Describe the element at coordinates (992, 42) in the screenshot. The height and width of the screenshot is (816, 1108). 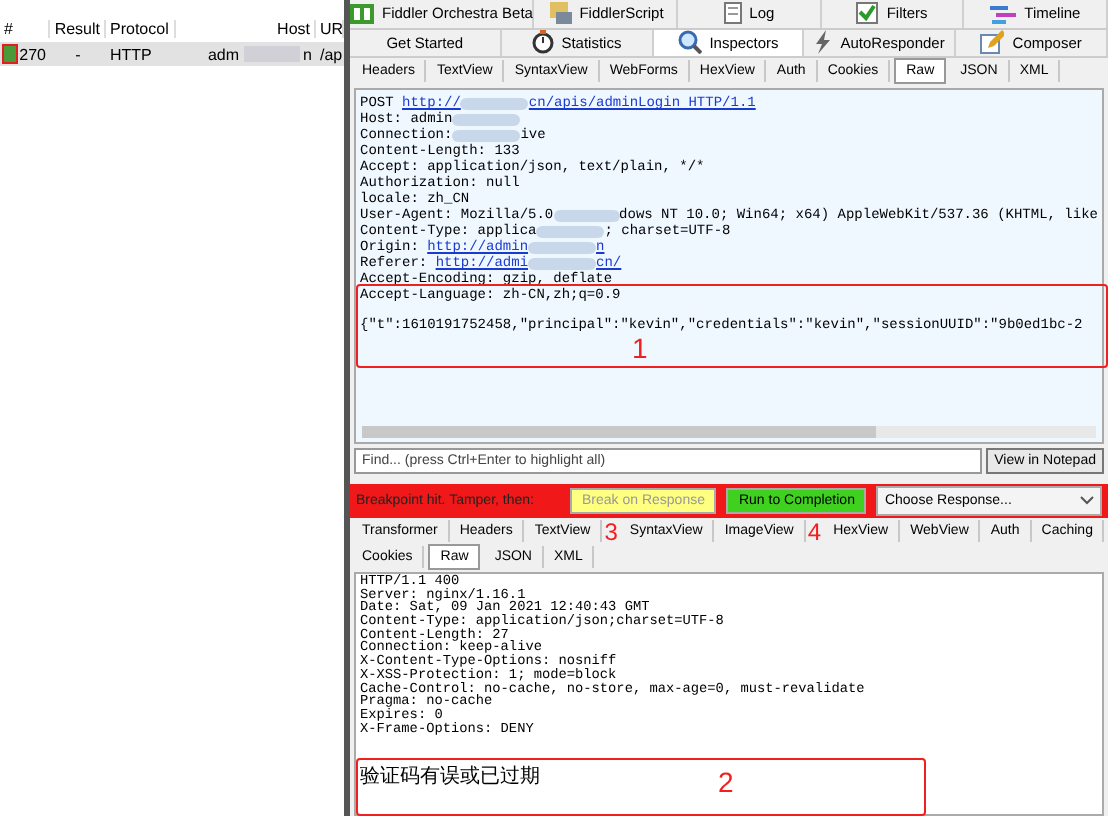
I see `pencil-icon` at that location.